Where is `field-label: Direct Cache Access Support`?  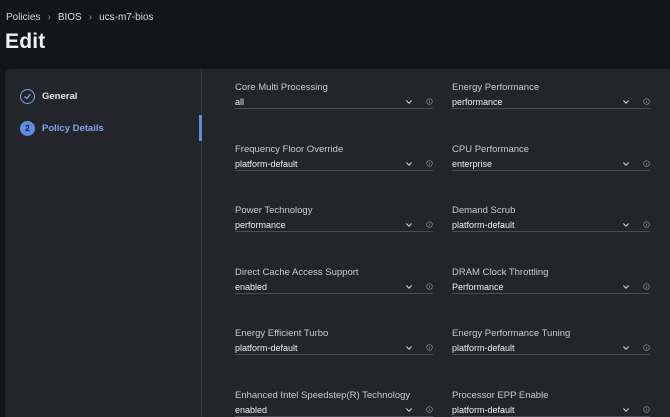 field-label: Direct Cache Access Support is located at coordinates (297, 272).